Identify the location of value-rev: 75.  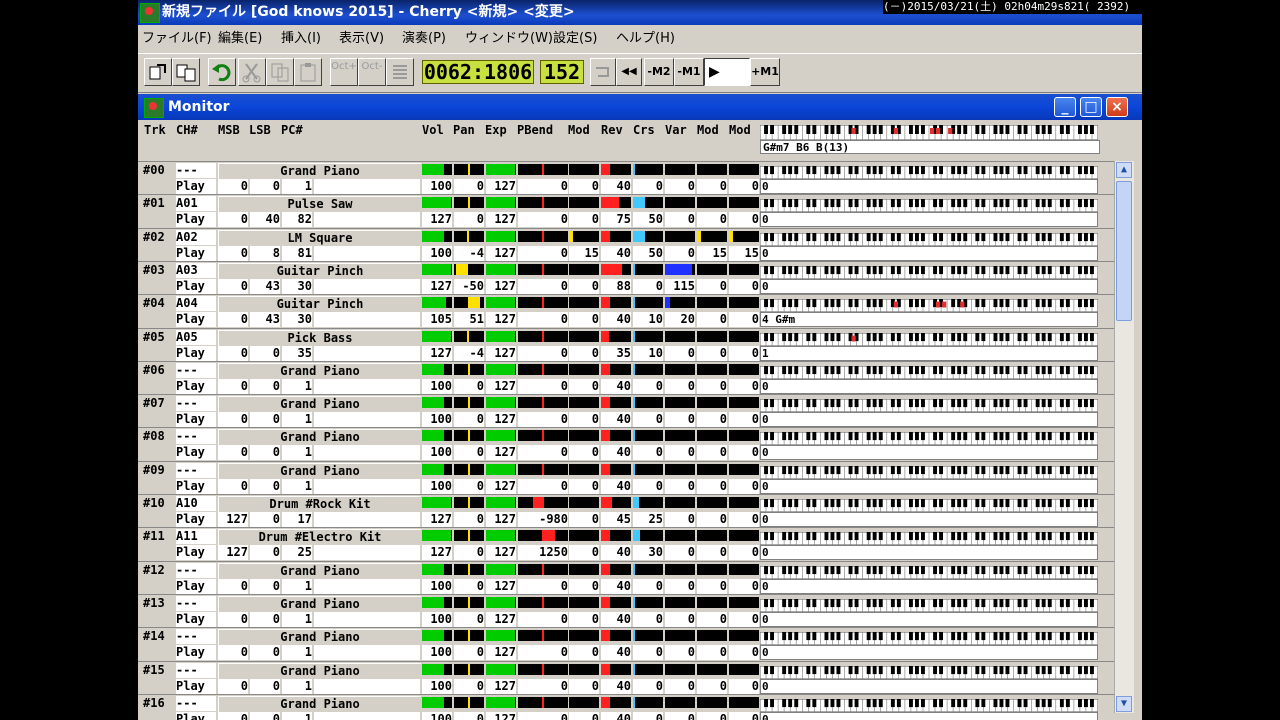
(616, 220).